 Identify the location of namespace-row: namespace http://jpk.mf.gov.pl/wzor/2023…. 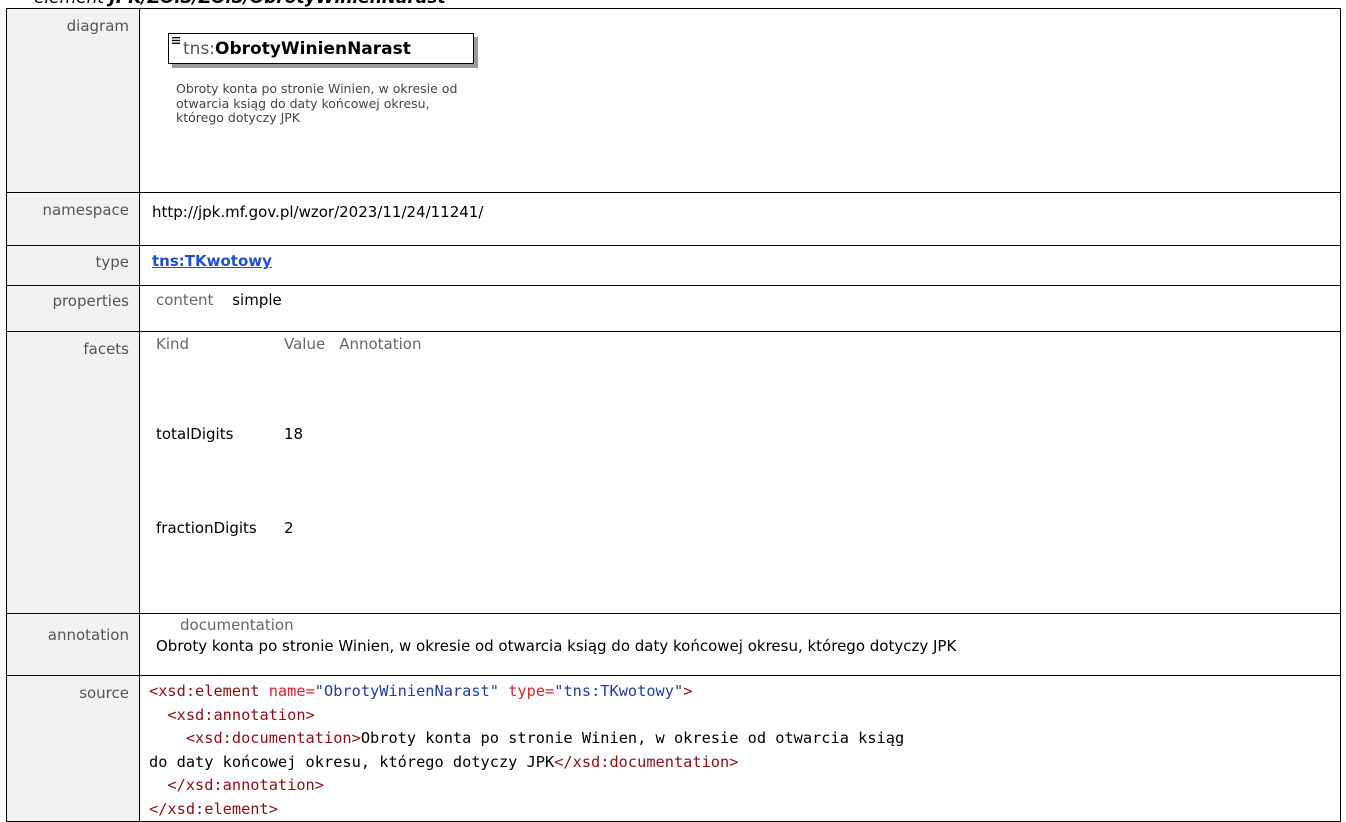
(673, 219).